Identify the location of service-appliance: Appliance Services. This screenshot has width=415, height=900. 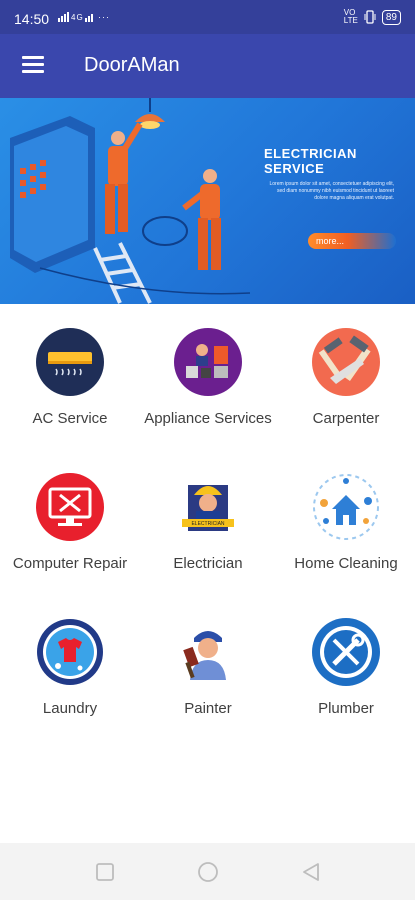
(208, 374).